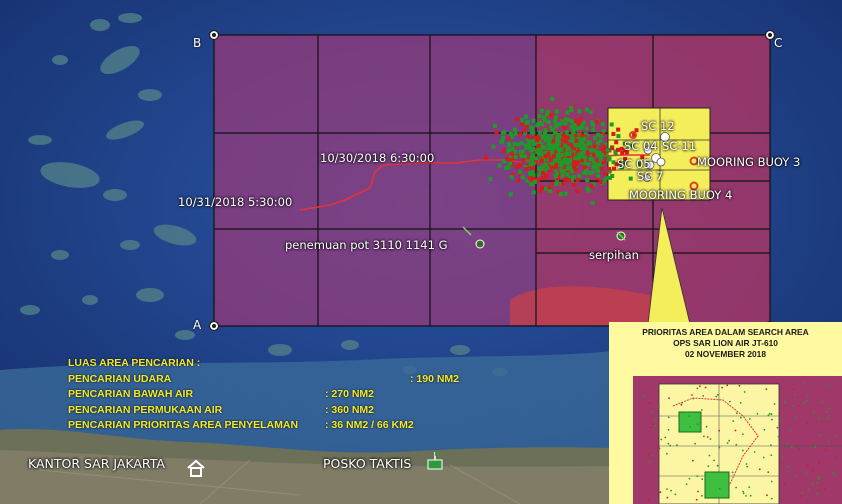  Describe the element at coordinates (197, 43) in the screenshot. I see `corner-b-label: B` at that location.